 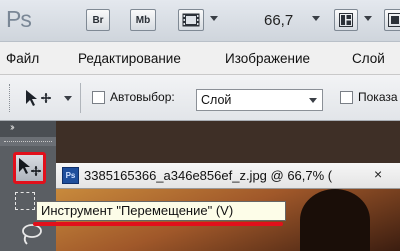 What do you see at coordinates (28, 129) in the screenshot?
I see `tools-panel-header: ››` at bounding box center [28, 129].